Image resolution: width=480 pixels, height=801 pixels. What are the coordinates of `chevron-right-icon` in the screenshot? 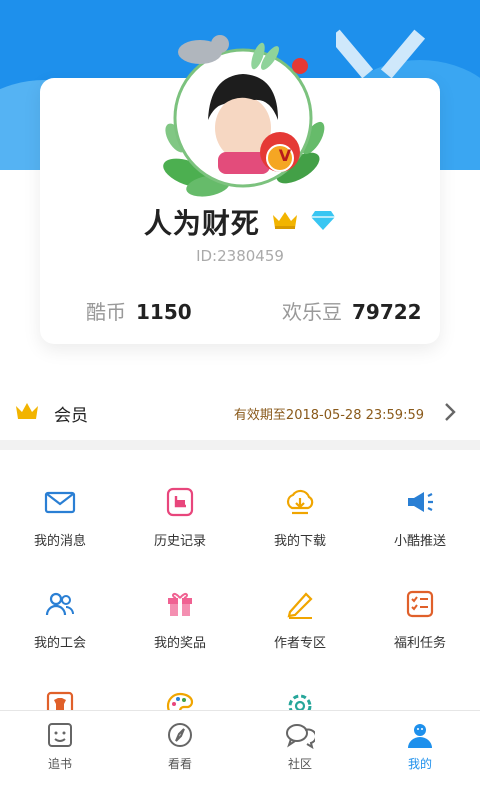 It's located at (450, 412).